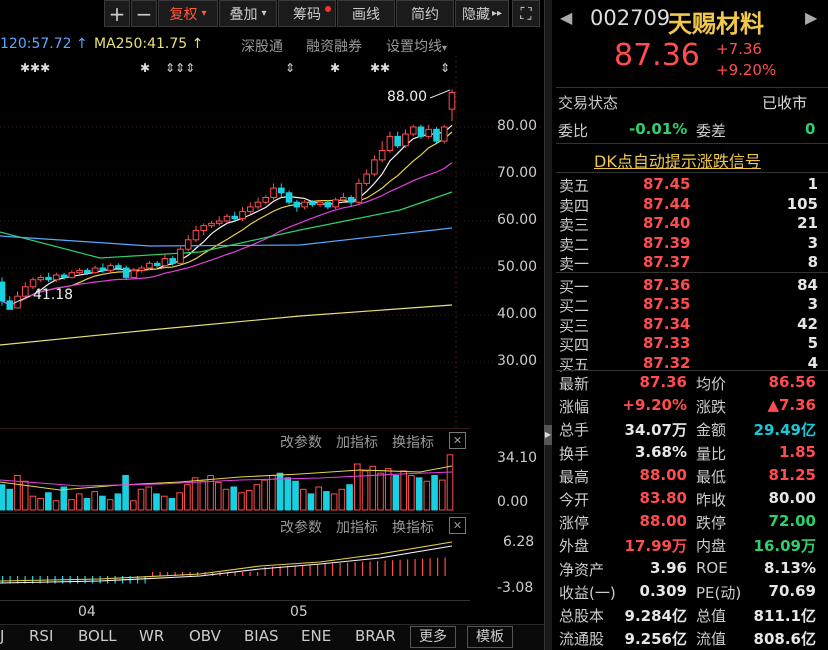  What do you see at coordinates (407, 97) in the screenshot?
I see `high-annotation: 88.00` at bounding box center [407, 97].